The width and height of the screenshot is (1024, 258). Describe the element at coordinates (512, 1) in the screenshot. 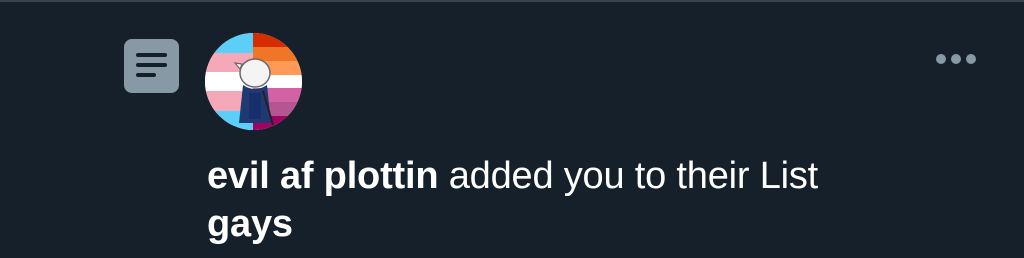

I see `top-divider` at that location.